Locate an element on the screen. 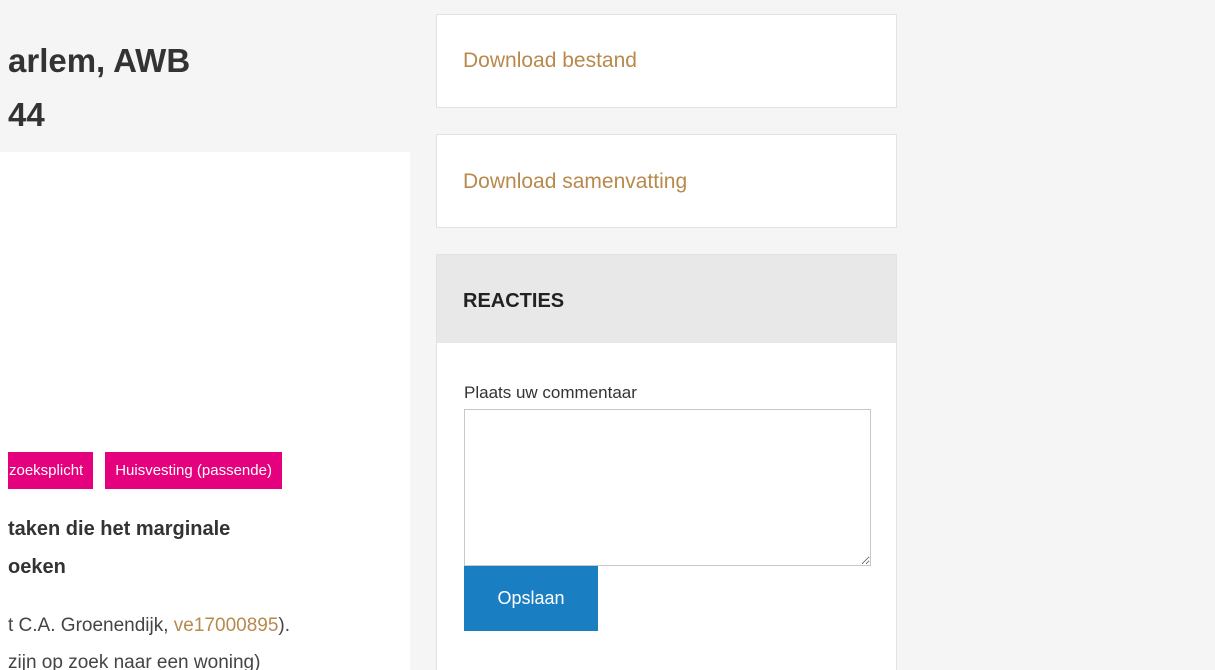  reacties-heading: REACTIES is located at coordinates (666, 299).